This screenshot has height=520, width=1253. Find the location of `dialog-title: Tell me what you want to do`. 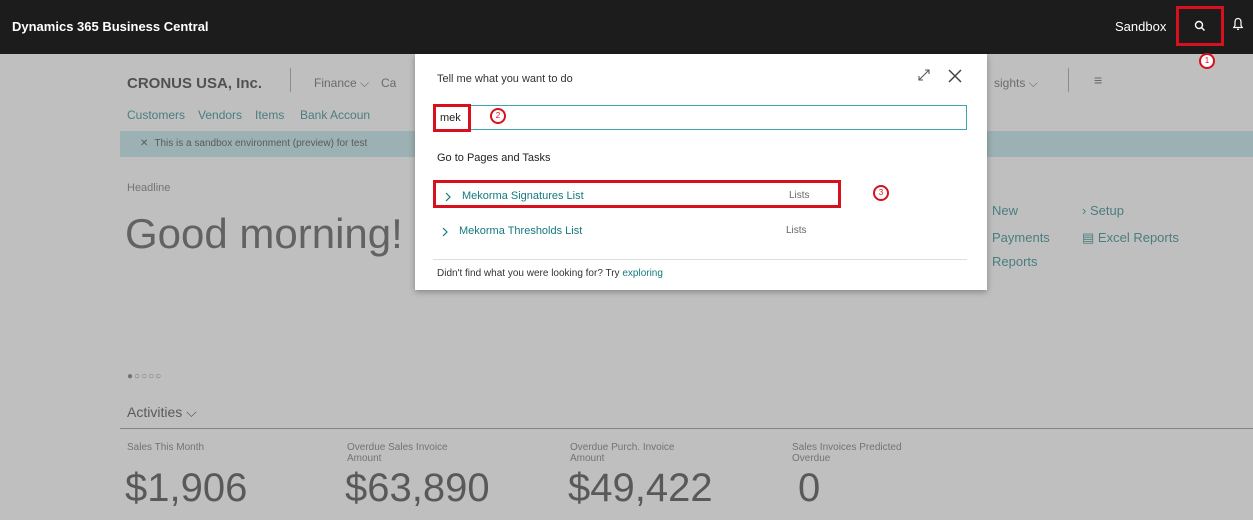

dialog-title: Tell me what you want to do is located at coordinates (505, 79).